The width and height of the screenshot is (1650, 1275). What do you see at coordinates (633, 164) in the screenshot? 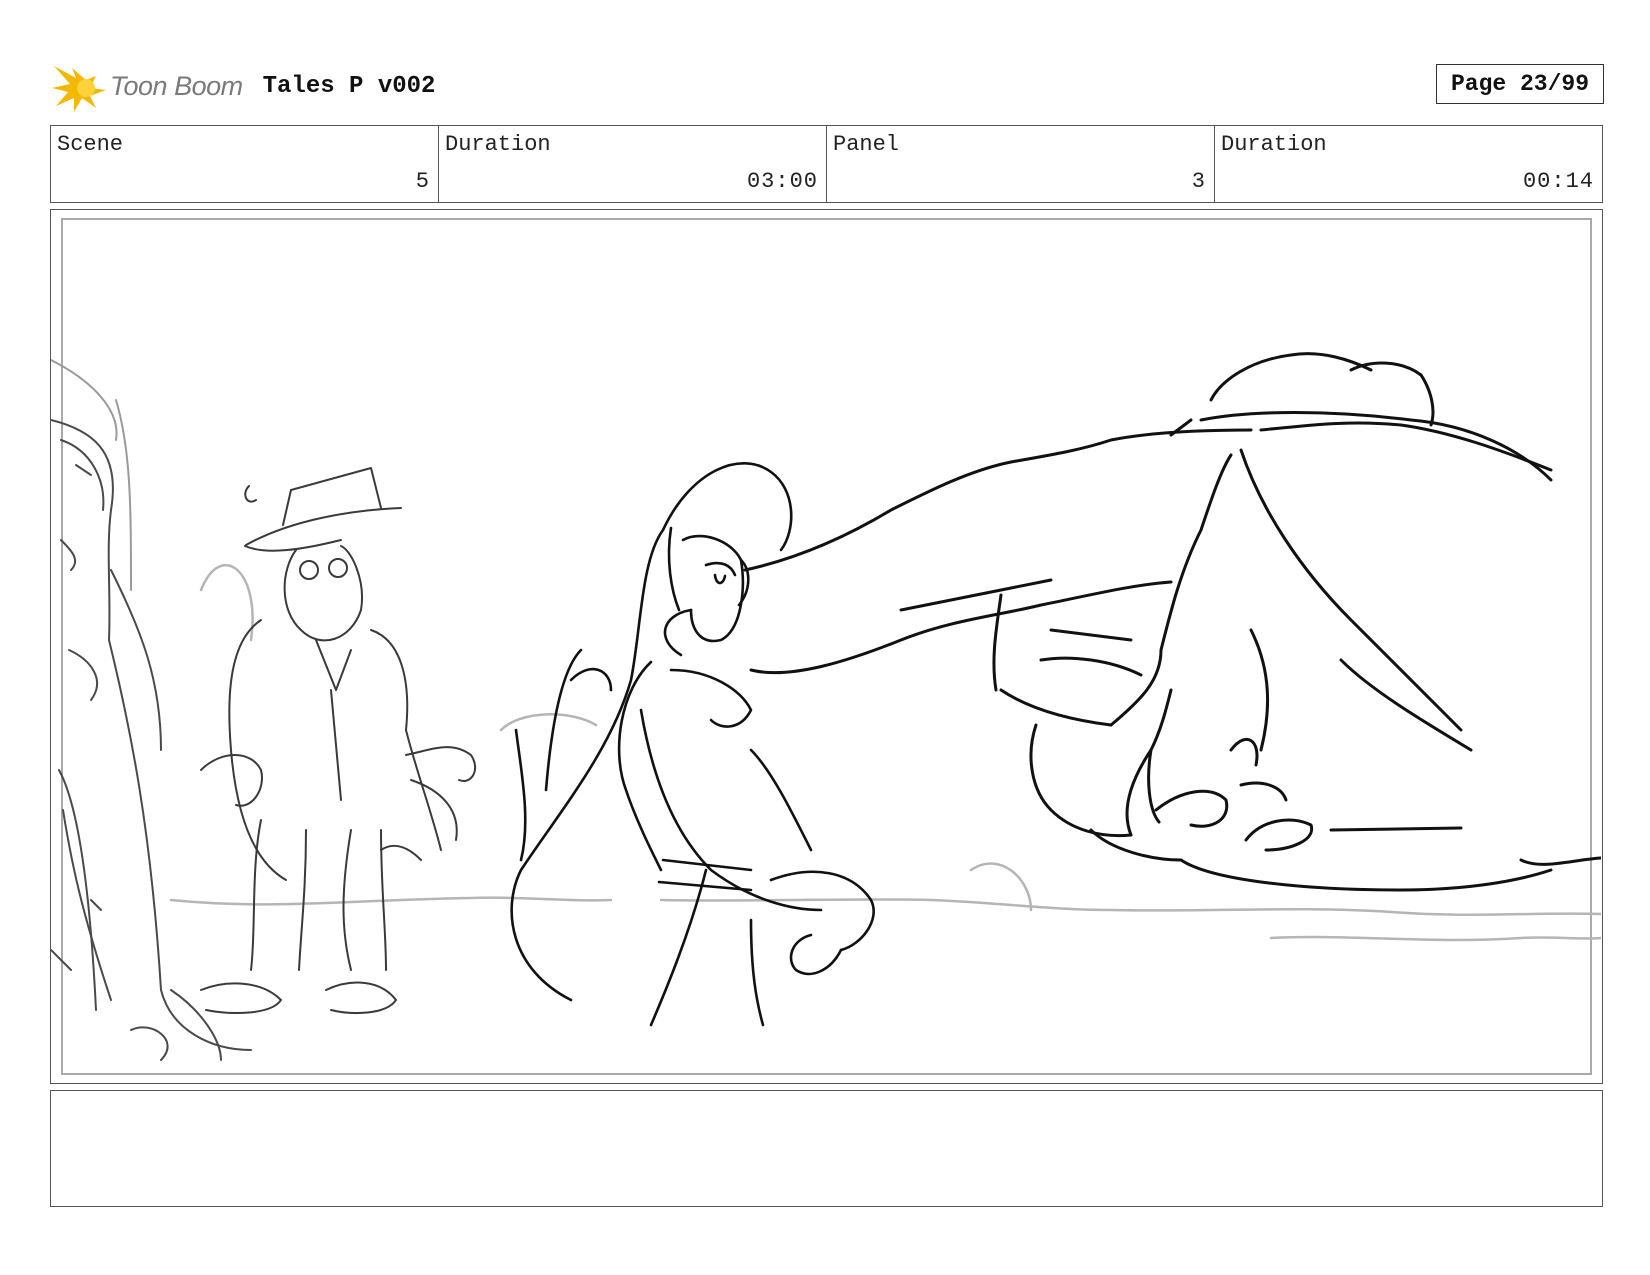
I see `scene-duration-cell: Duration 03:00` at bounding box center [633, 164].